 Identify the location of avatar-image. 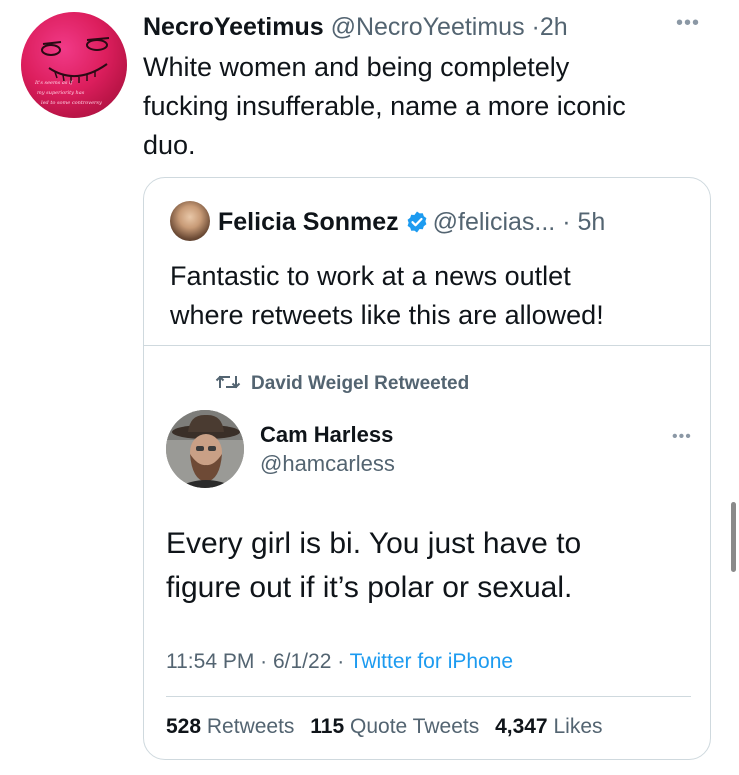
(205, 449).